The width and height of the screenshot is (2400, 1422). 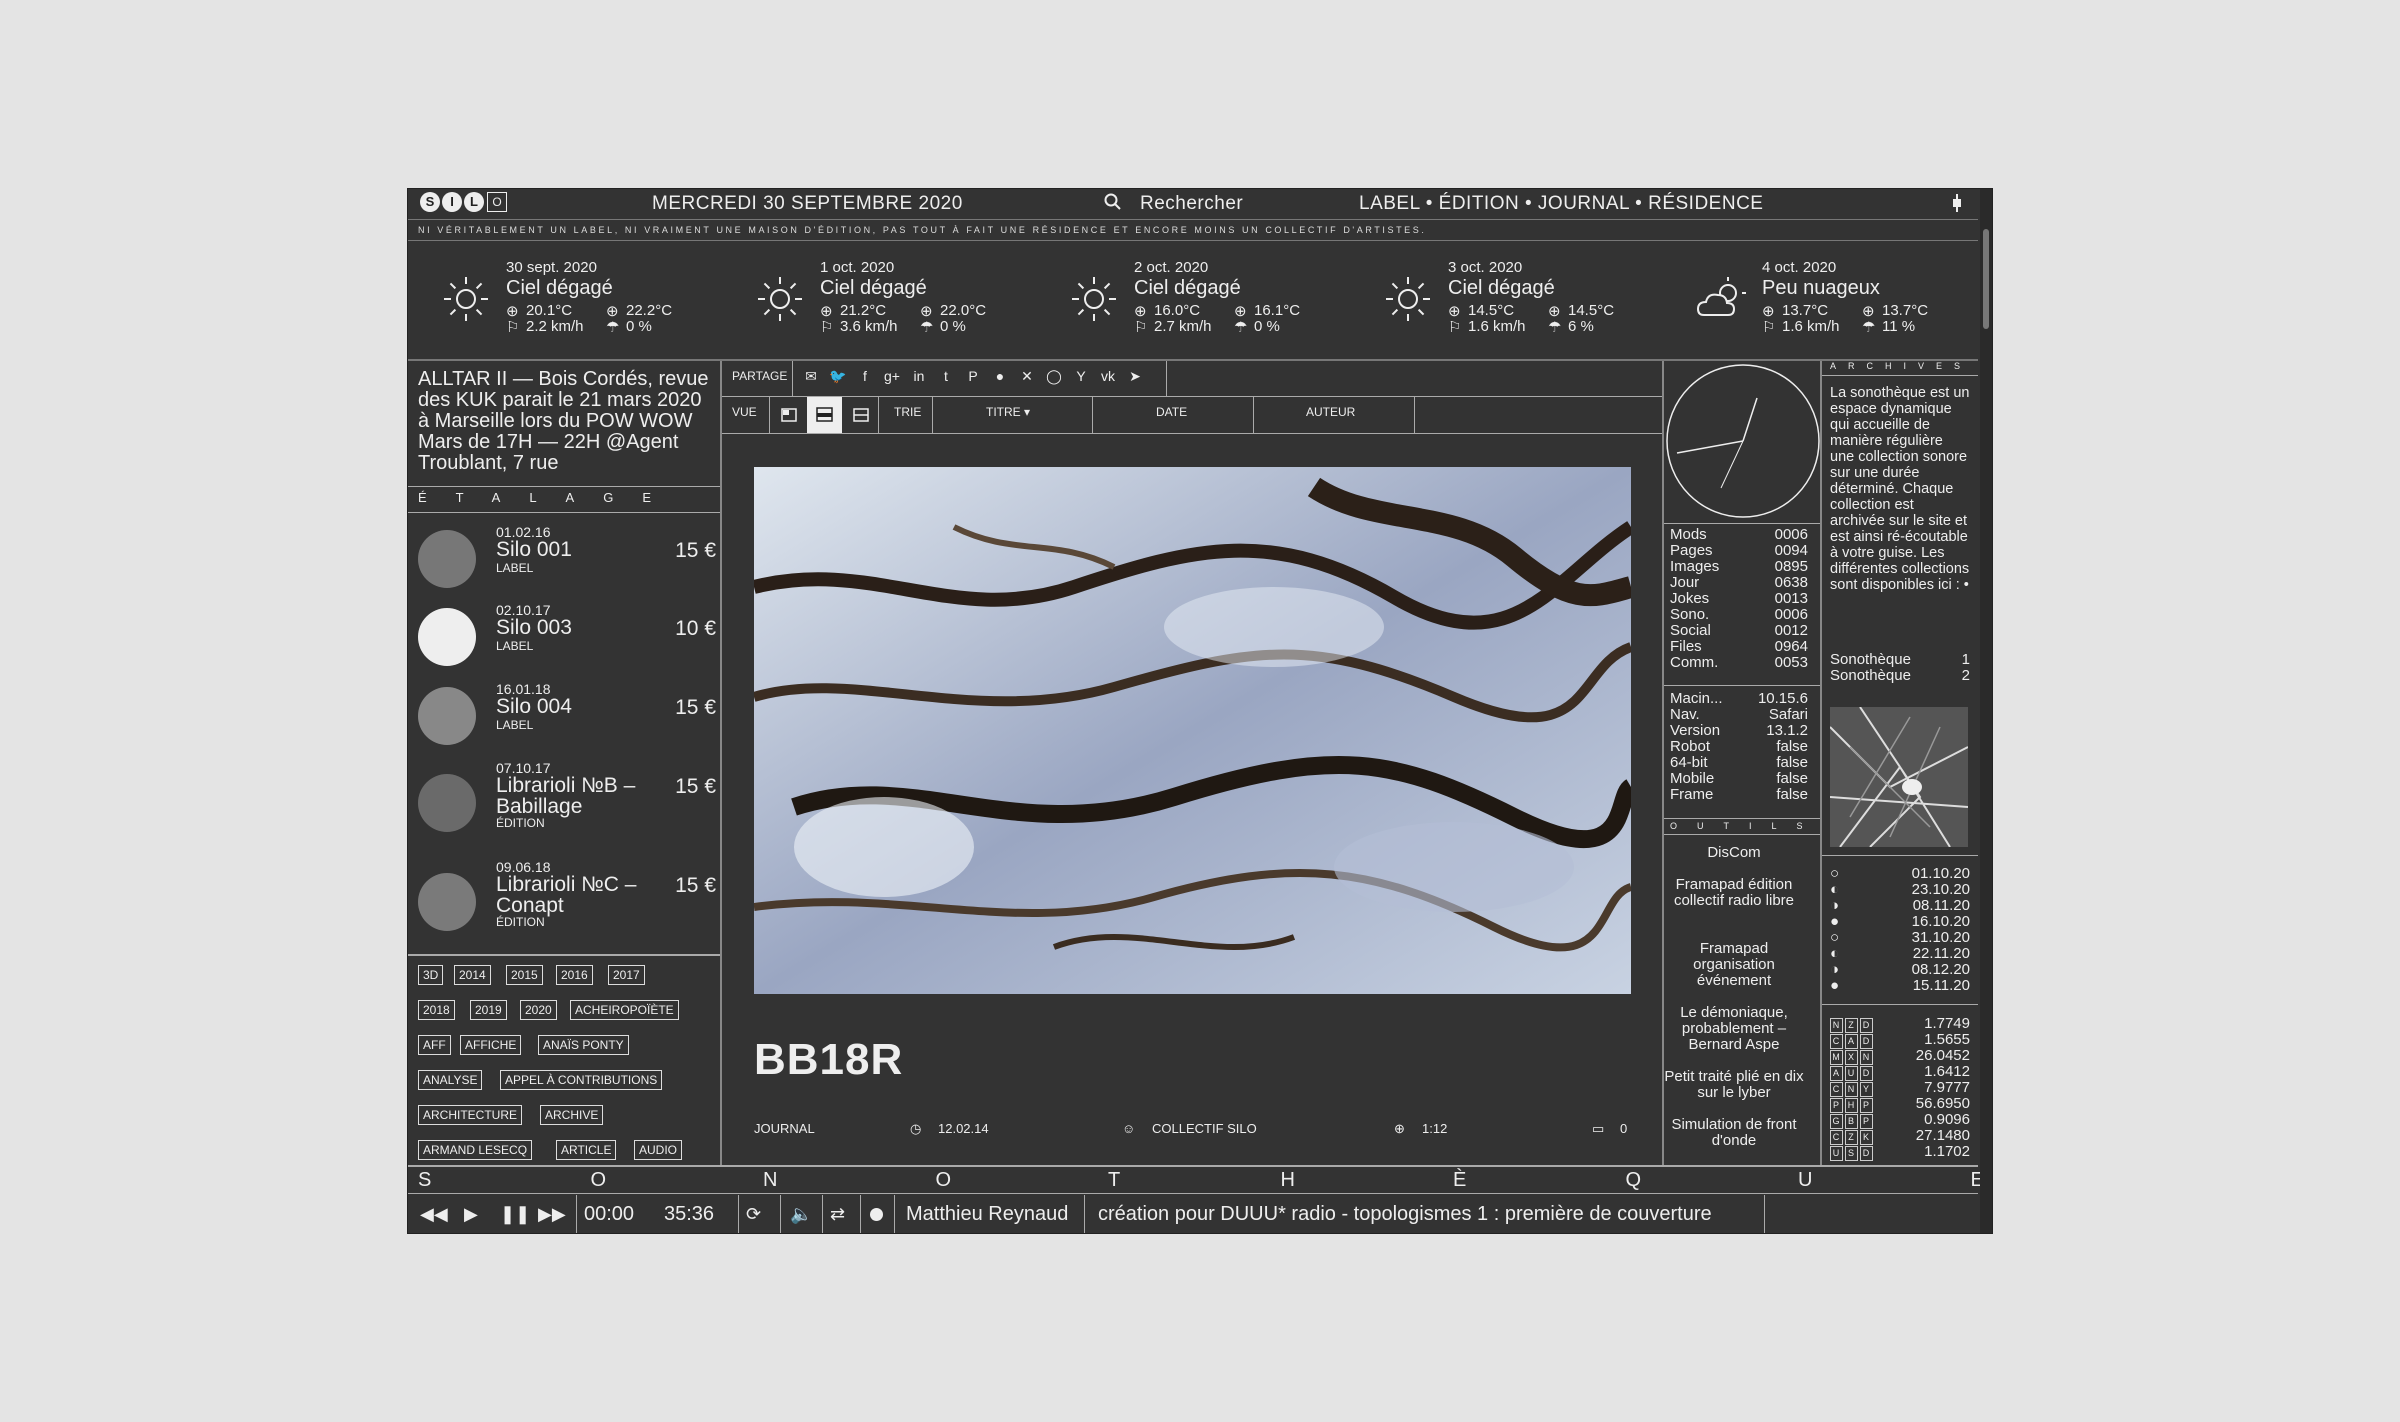 I want to click on share-icon-12: ➤, so click(x=1135, y=376).